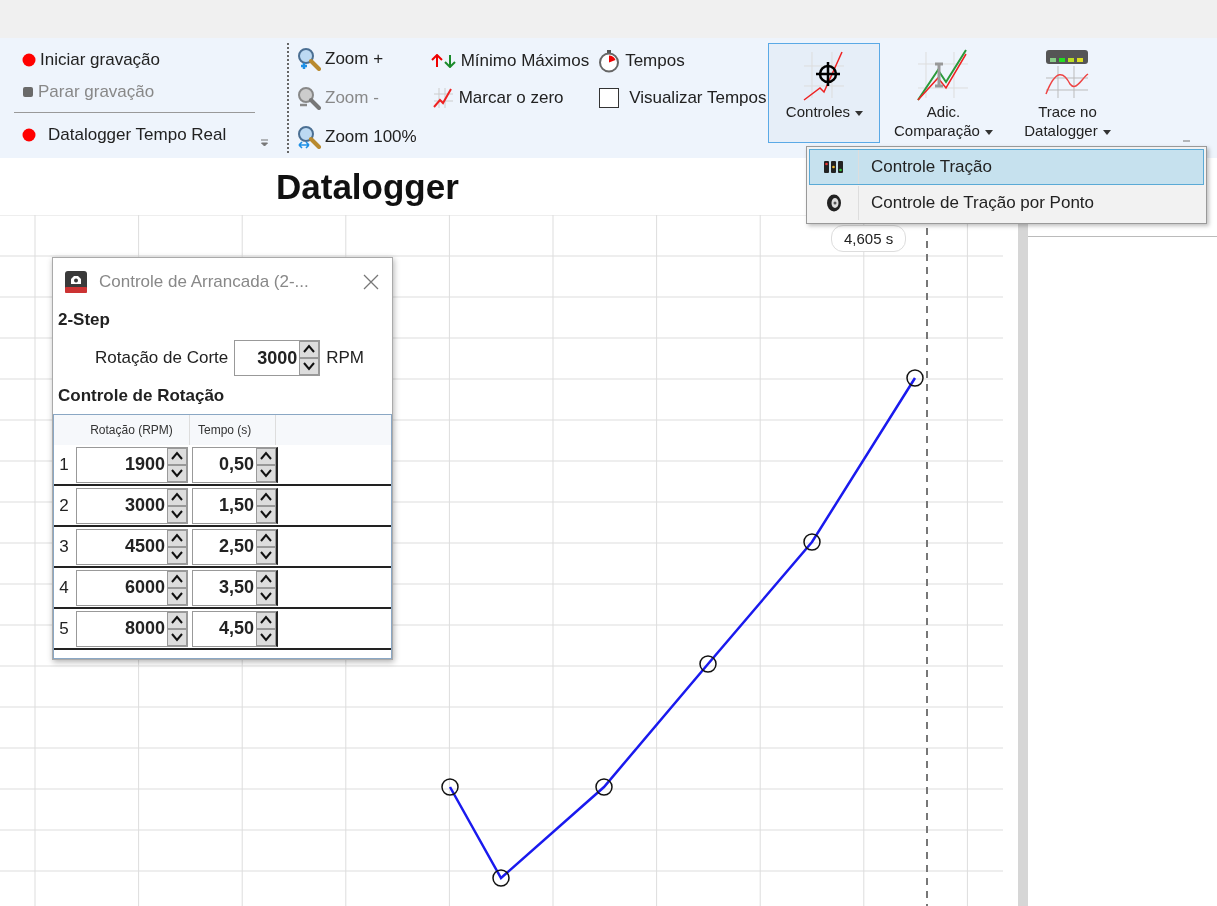  I want to click on zoom-out-icon, so click(309, 98).